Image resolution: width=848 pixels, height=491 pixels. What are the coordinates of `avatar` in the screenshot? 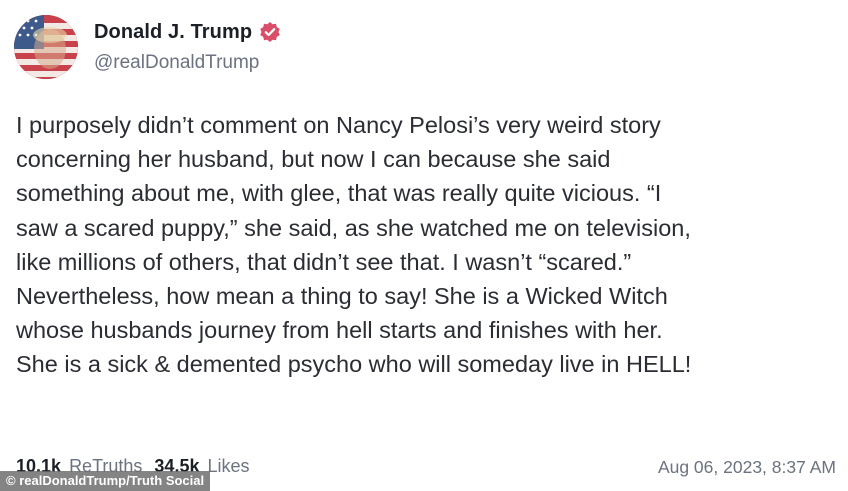 It's located at (46, 47).